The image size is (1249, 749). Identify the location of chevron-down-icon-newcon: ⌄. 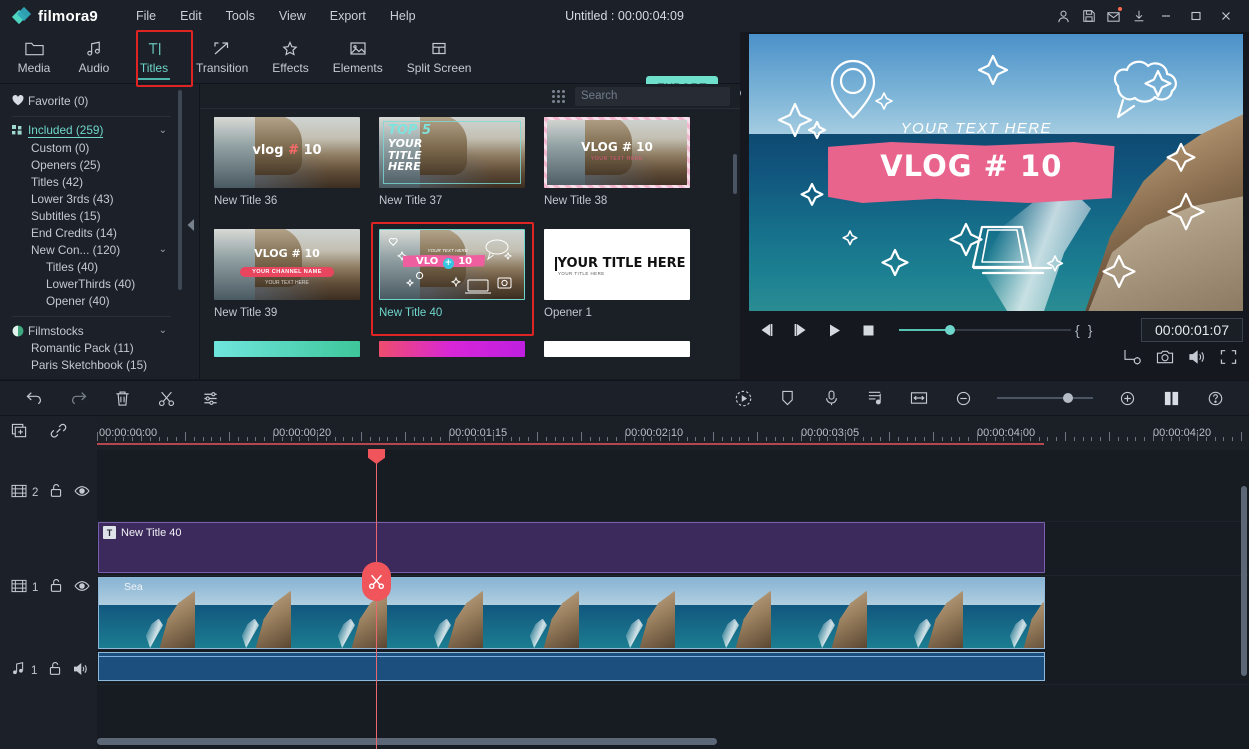
(163, 249).